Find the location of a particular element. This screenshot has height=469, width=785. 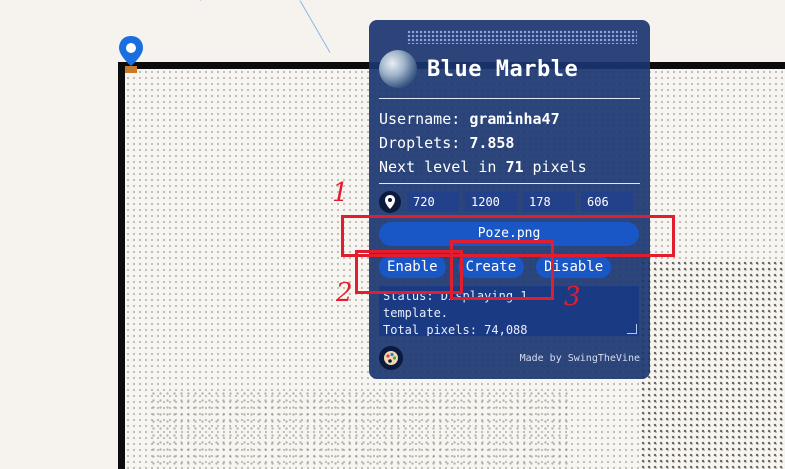

pixel-x-input is located at coordinates (549, 202).